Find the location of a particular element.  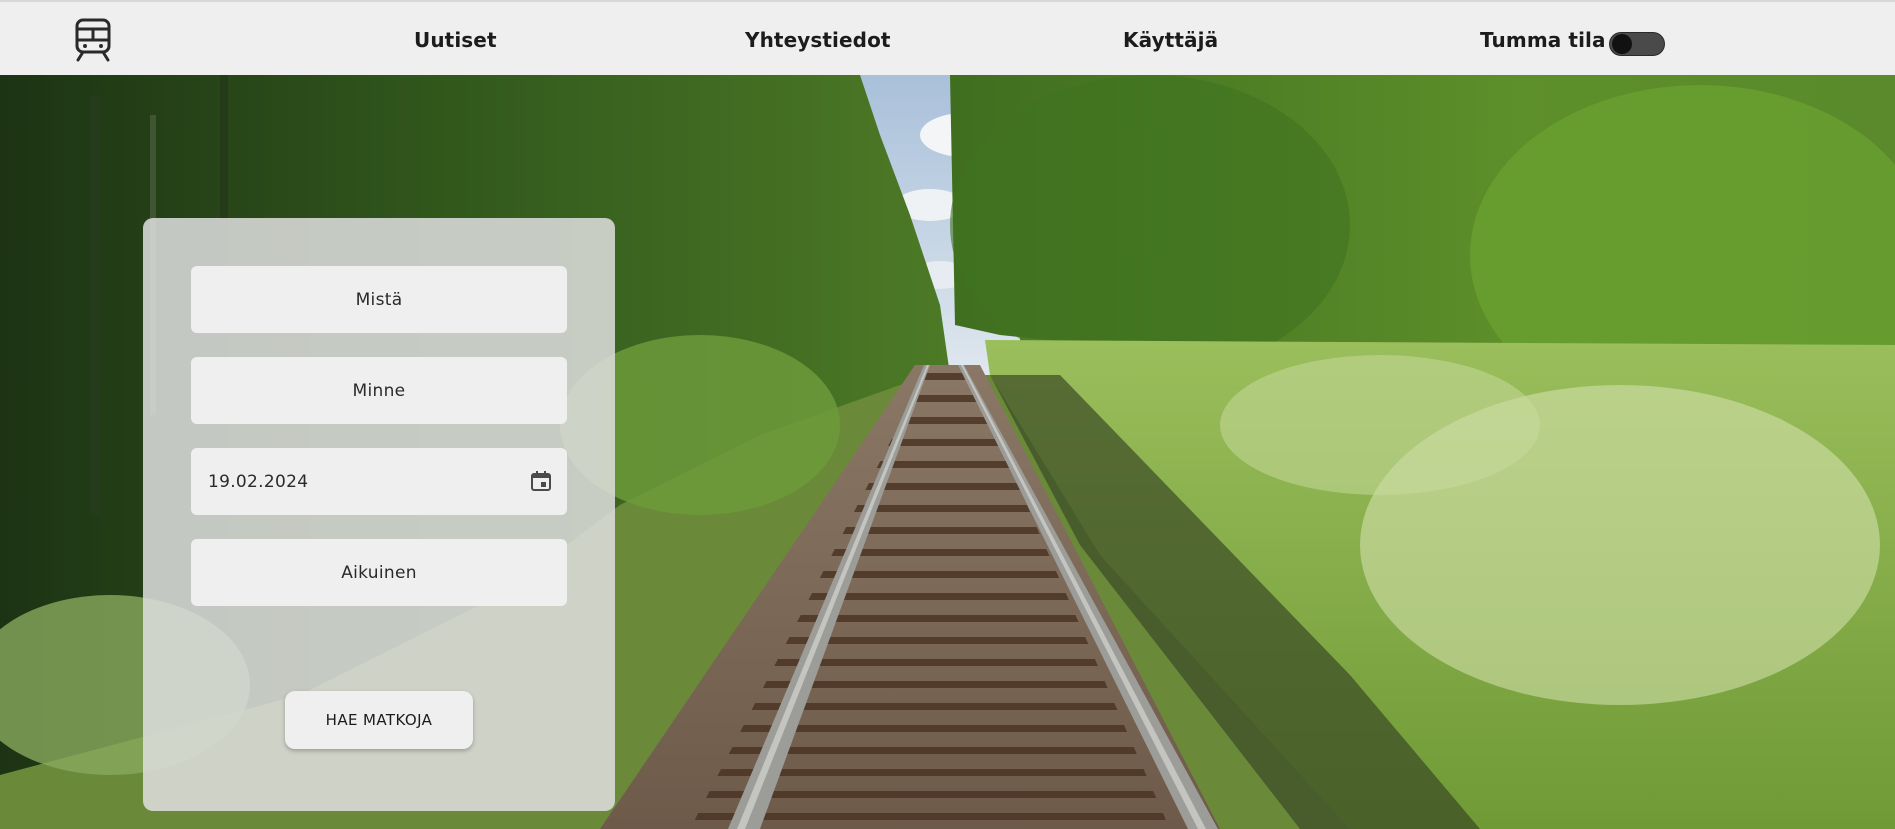

nav-link-user: Käyttäjä is located at coordinates (1170, 40).